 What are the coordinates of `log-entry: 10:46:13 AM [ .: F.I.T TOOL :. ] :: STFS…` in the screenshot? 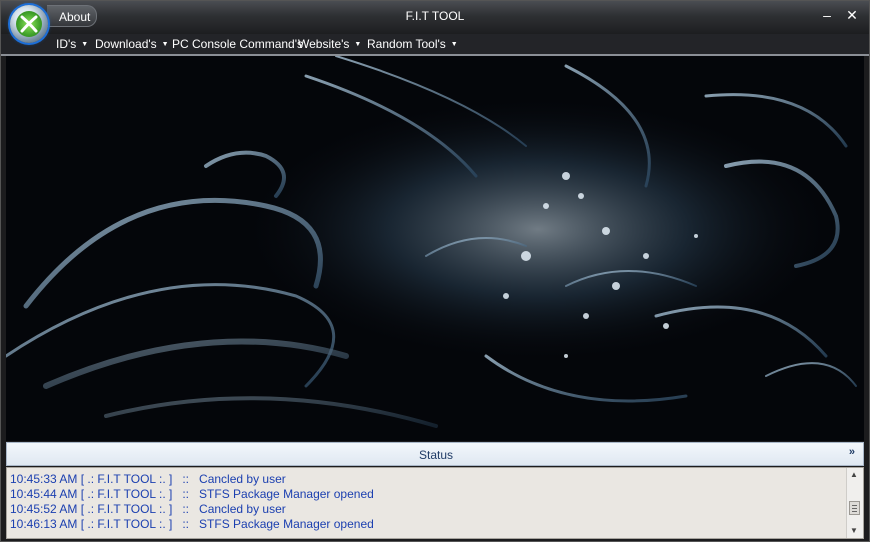 It's located at (192, 524).